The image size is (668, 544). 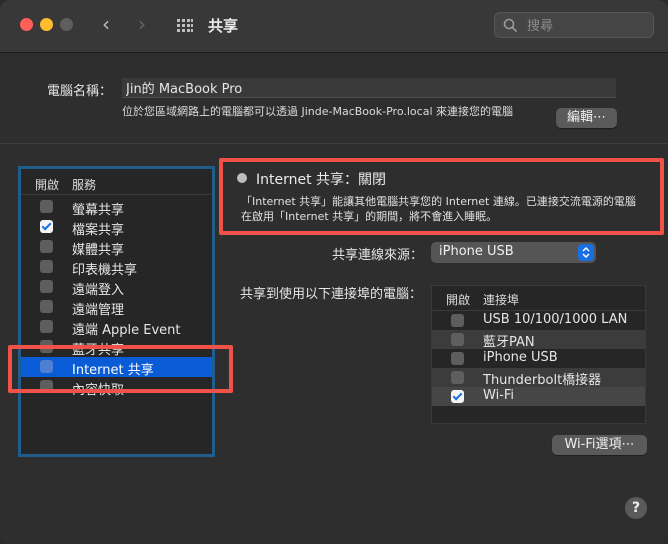 I want to click on service-row-screen-sharing: 螢幕共享, so click(x=116, y=207).